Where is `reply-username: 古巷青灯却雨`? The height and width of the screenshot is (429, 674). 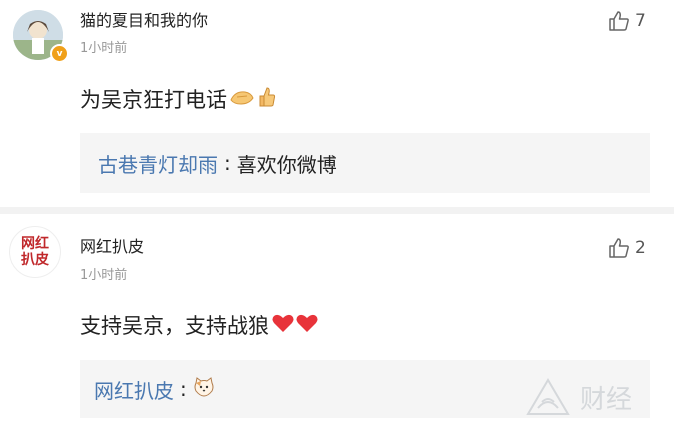 reply-username: 古巷青灯却雨 is located at coordinates (158, 163).